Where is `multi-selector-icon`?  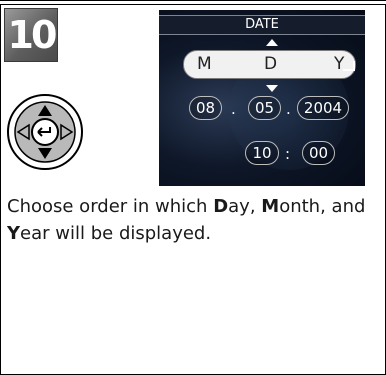 multi-selector-icon is located at coordinates (45, 132).